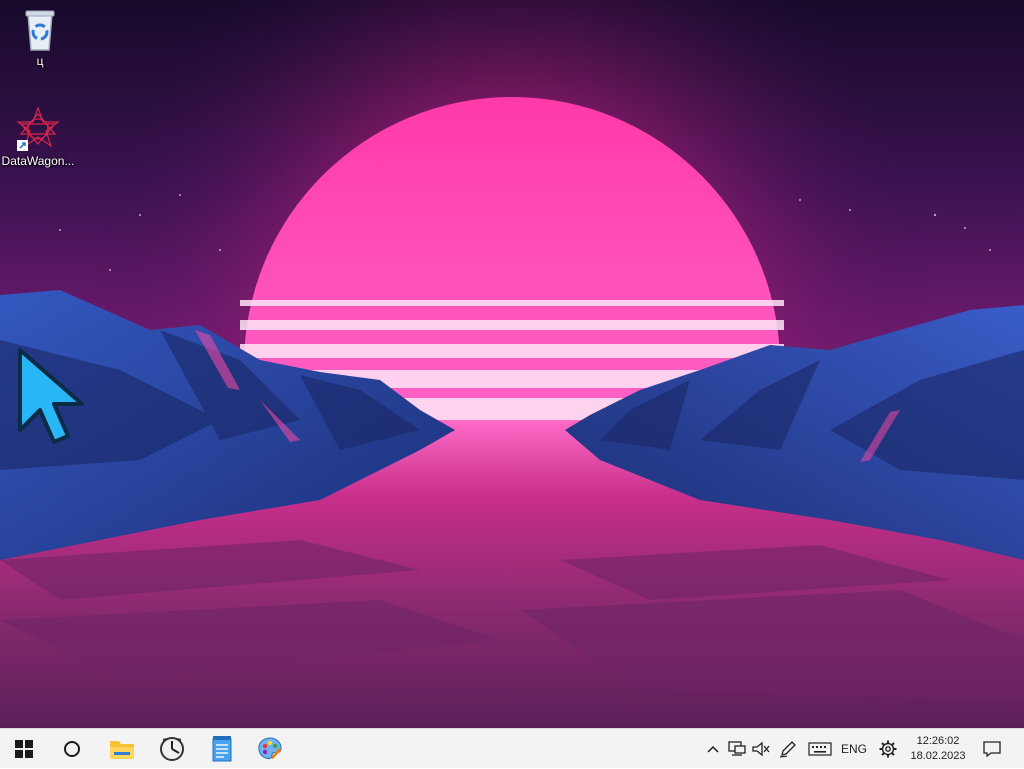  I want to click on clock-date: 18.02.2023, so click(938, 756).